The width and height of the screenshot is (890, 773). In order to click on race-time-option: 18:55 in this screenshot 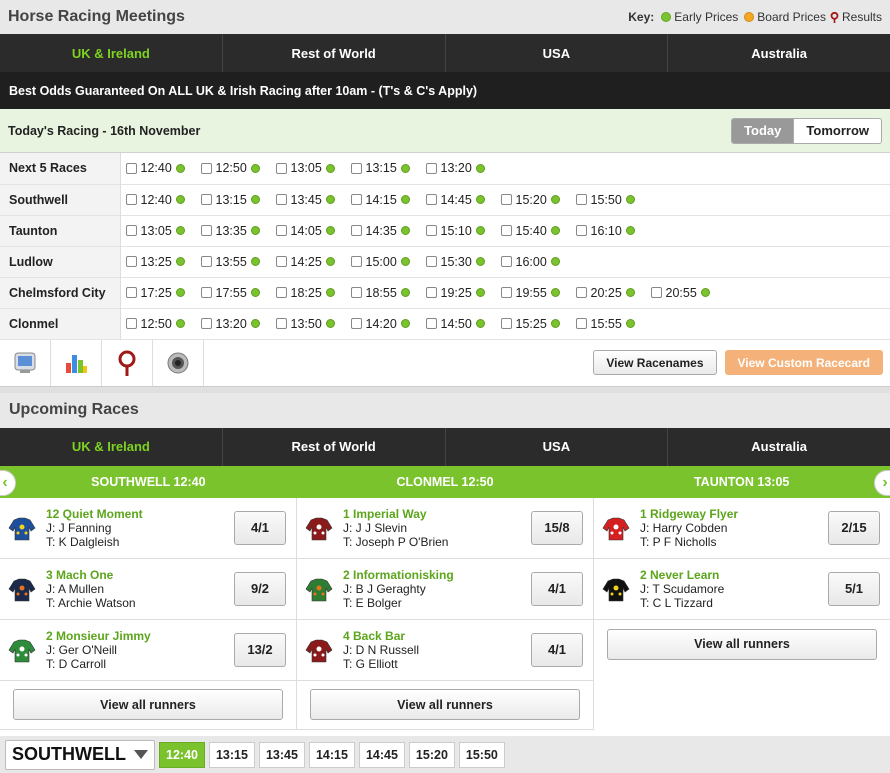, I will do `click(388, 293)`.